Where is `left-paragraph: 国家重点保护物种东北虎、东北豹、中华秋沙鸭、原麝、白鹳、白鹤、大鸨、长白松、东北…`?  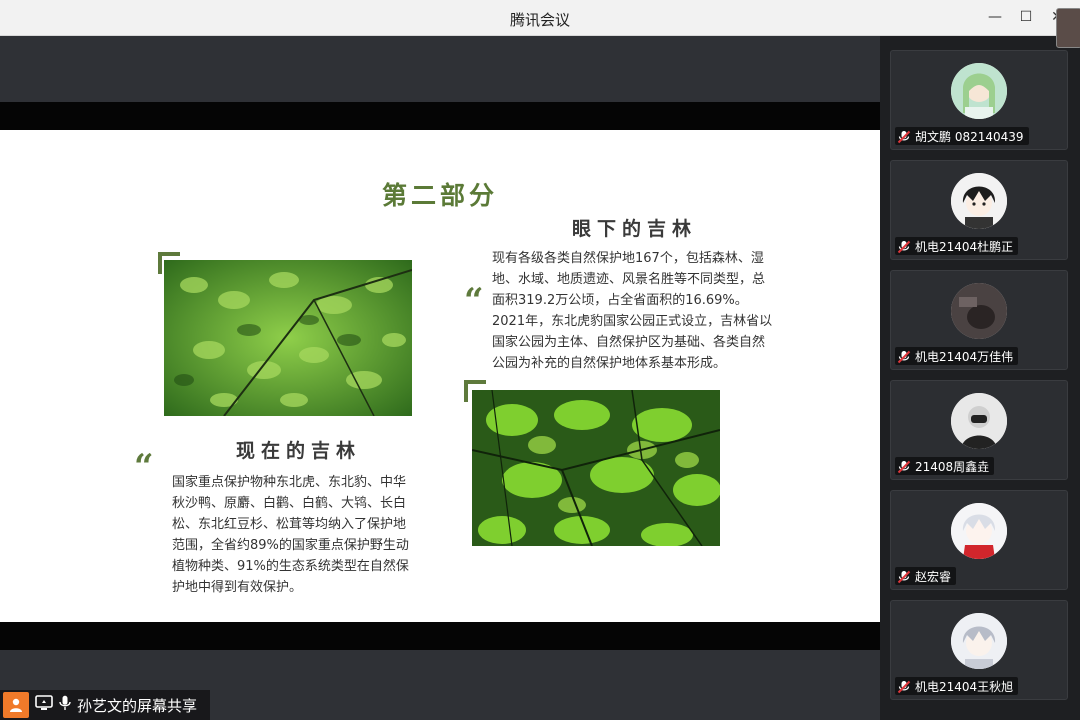 left-paragraph: 国家重点保护物种东北虎、东北豹、中华秋沙鸭、原麝、白鹳、白鹤、大鸨、长白松、东北… is located at coordinates (290, 535).